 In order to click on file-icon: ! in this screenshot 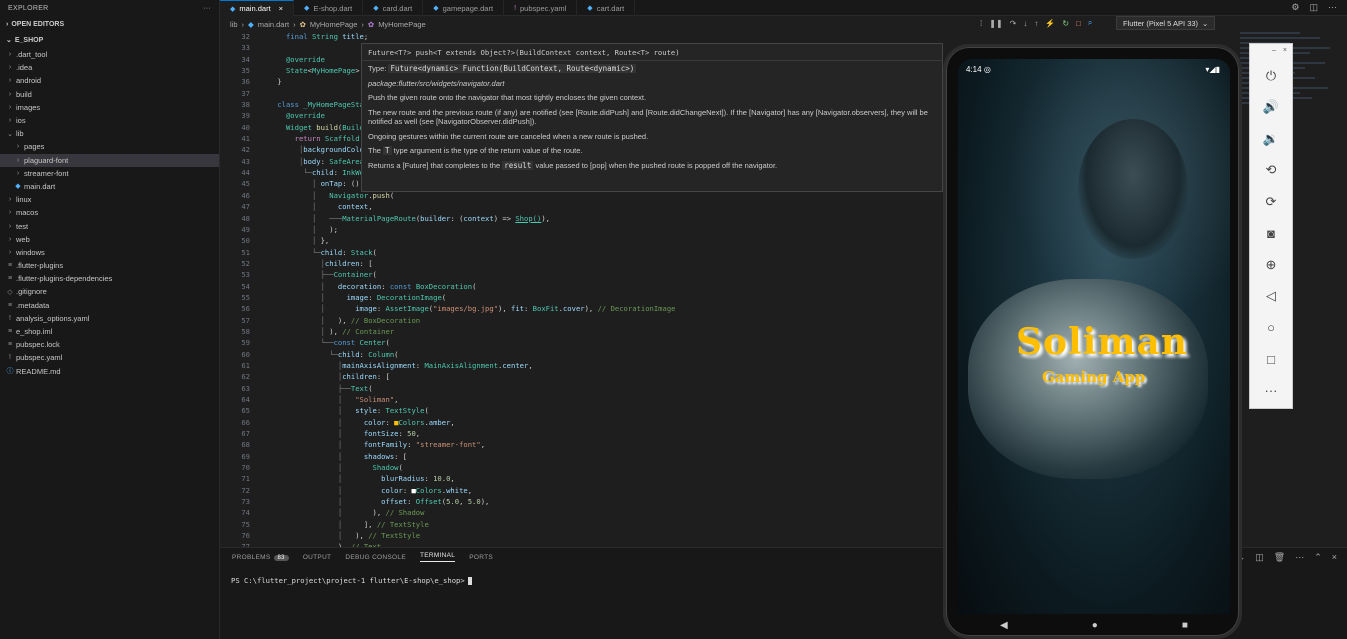, I will do `click(10, 358)`.